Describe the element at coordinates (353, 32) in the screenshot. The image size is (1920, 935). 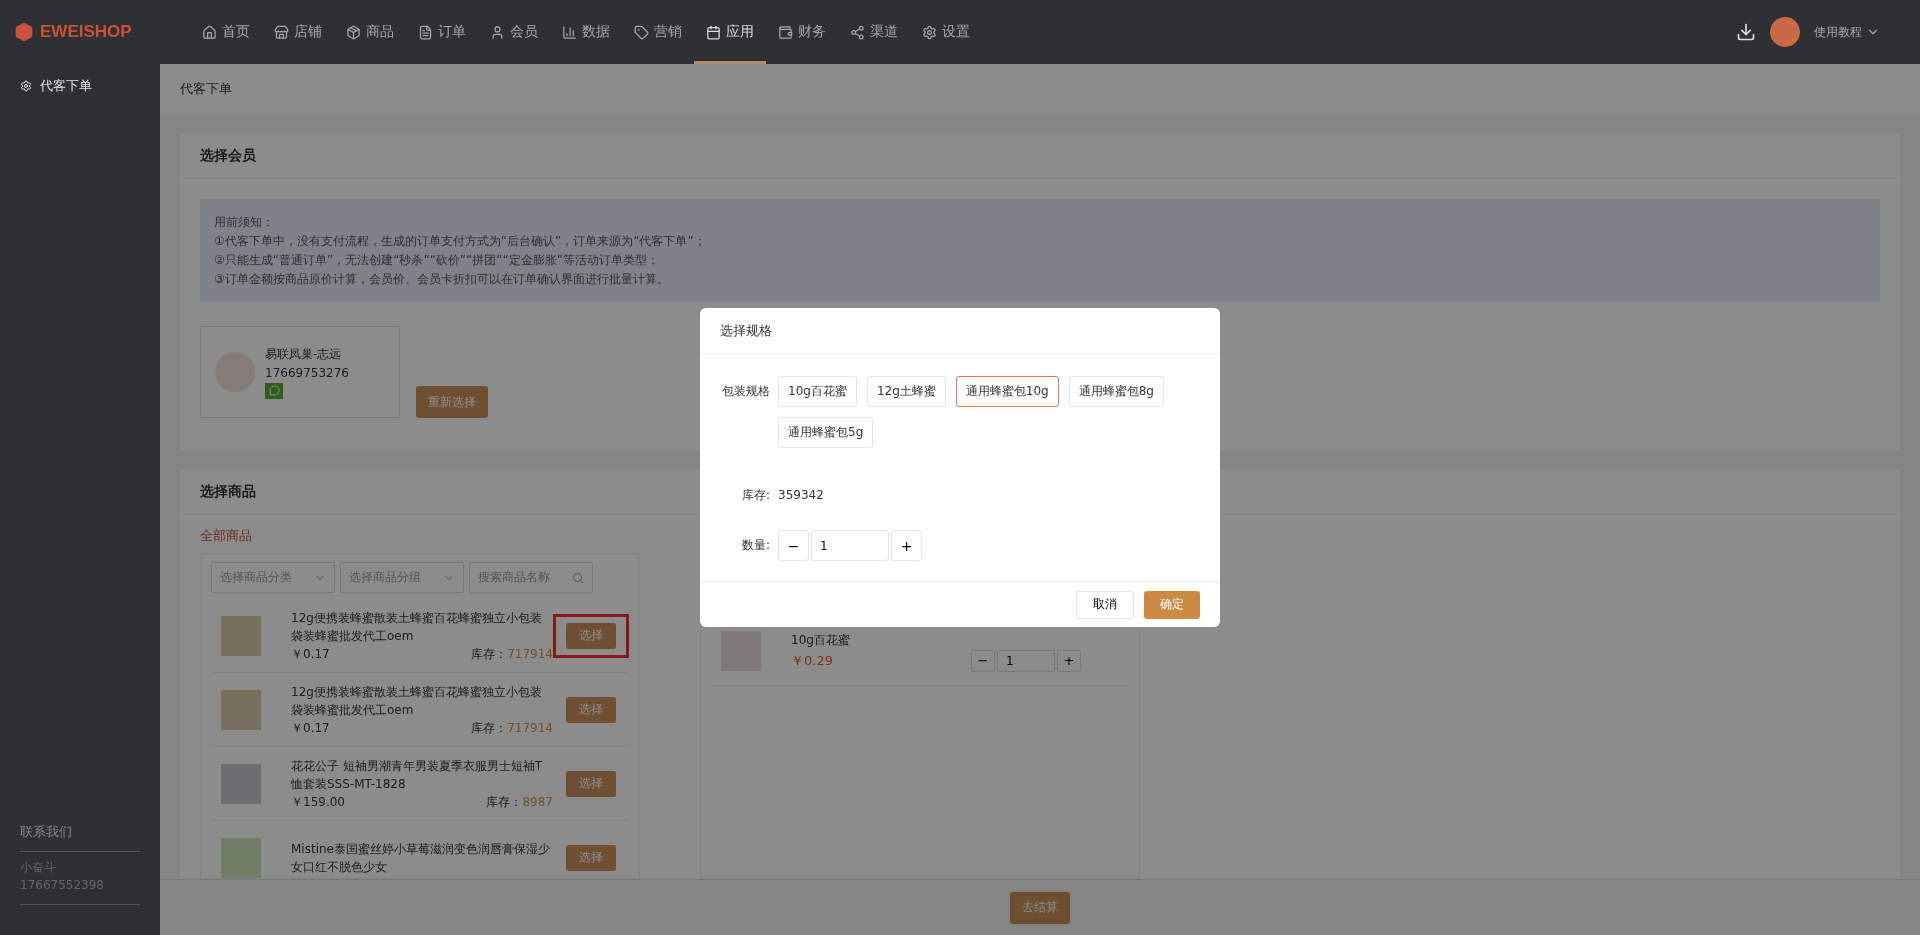
I see `box-icon` at that location.